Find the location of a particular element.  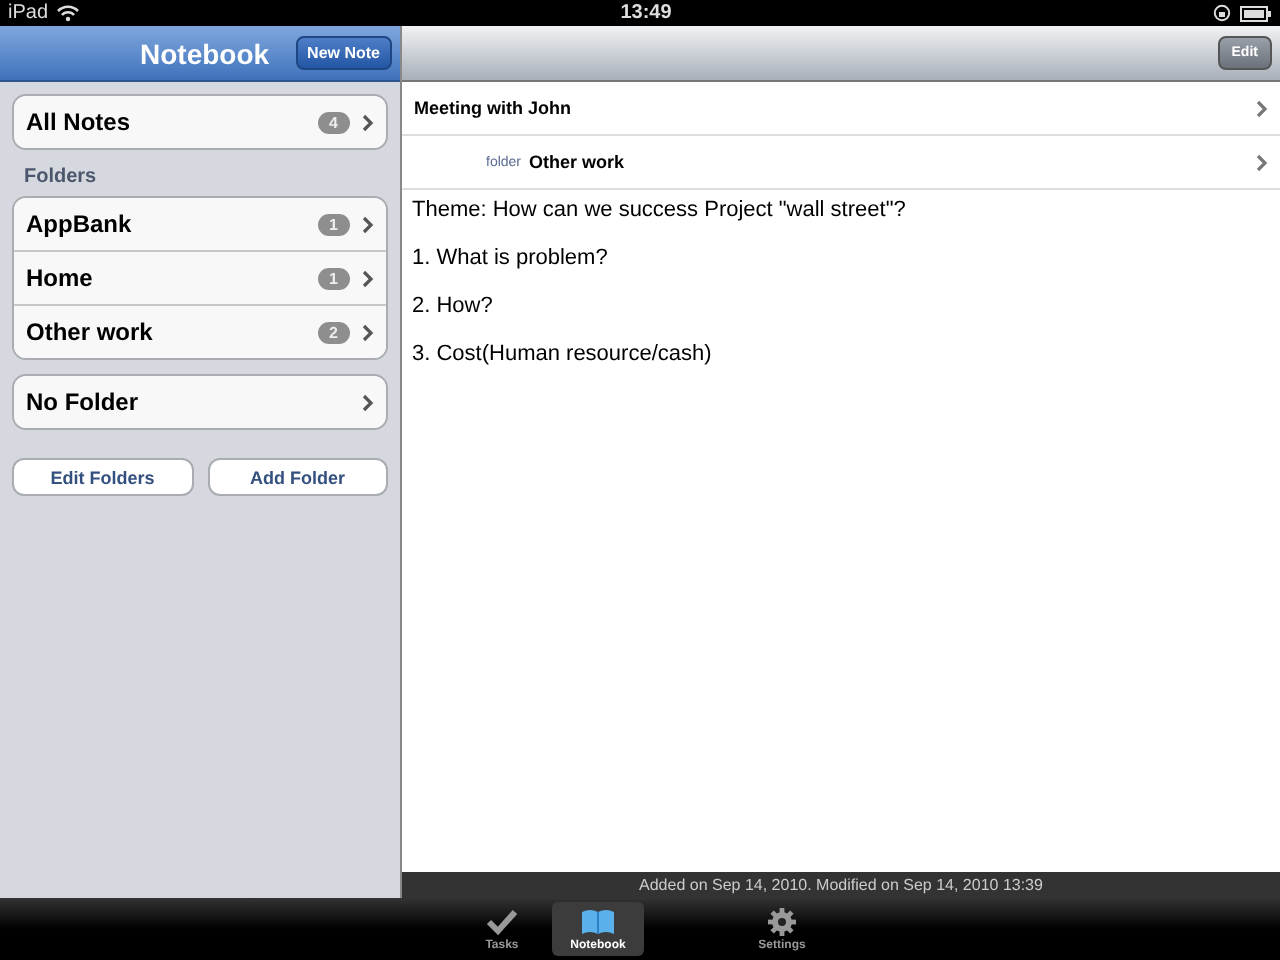

new-note-button: New Note is located at coordinates (343, 53).